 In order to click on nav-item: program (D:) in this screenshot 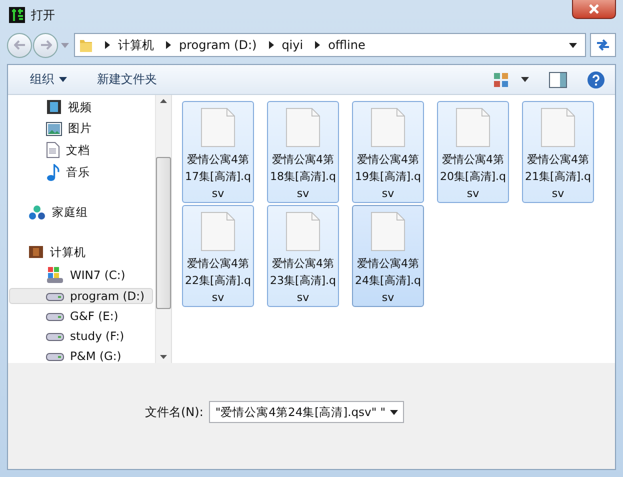, I will do `click(81, 296)`.